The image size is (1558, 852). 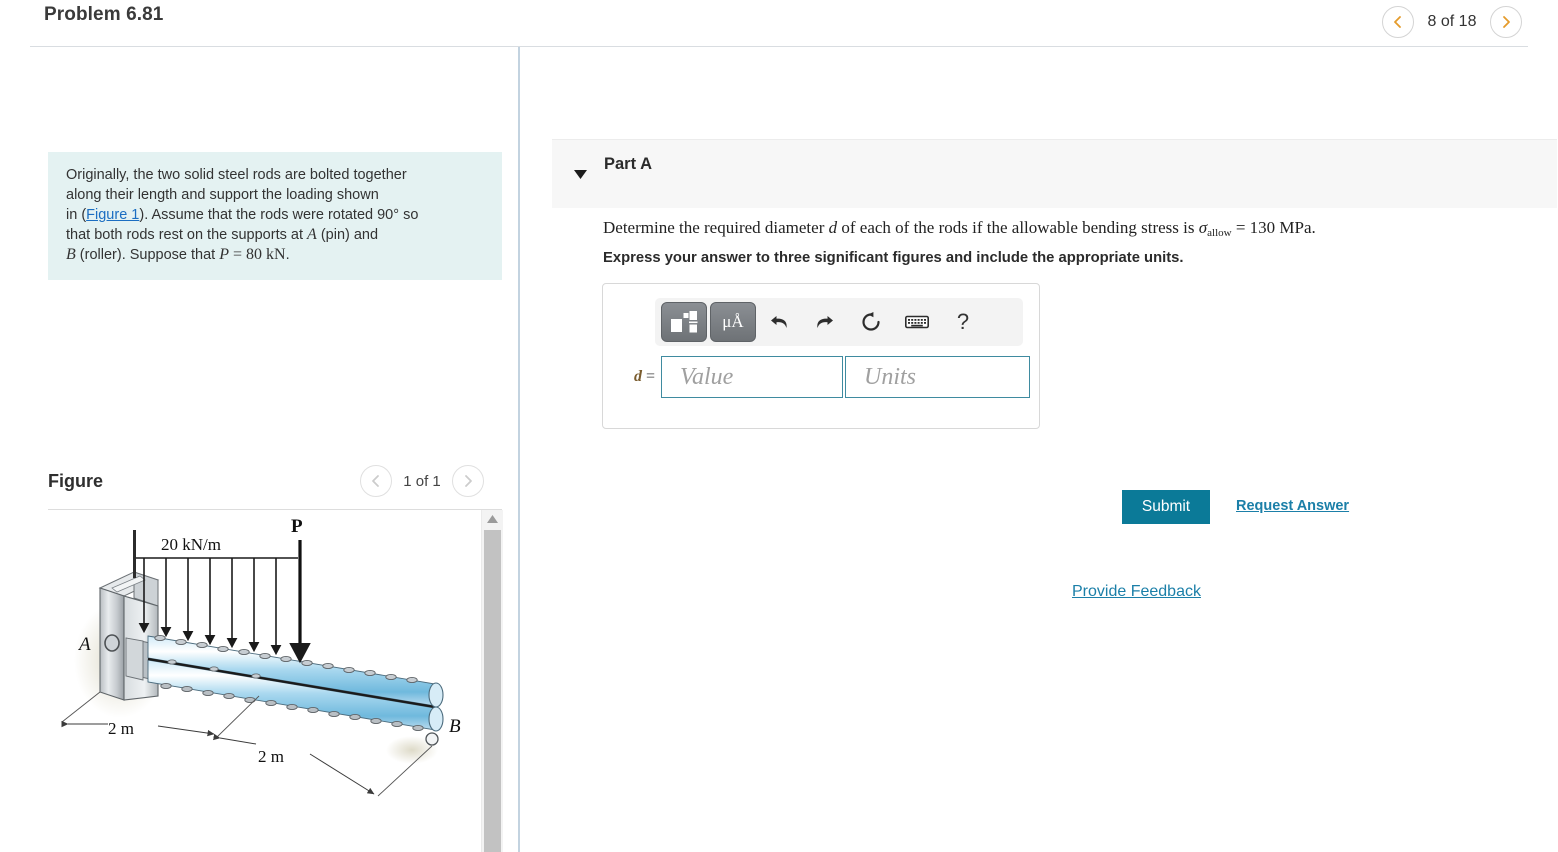 What do you see at coordinates (833, 227) in the screenshot?
I see `diameter-variable: d` at bounding box center [833, 227].